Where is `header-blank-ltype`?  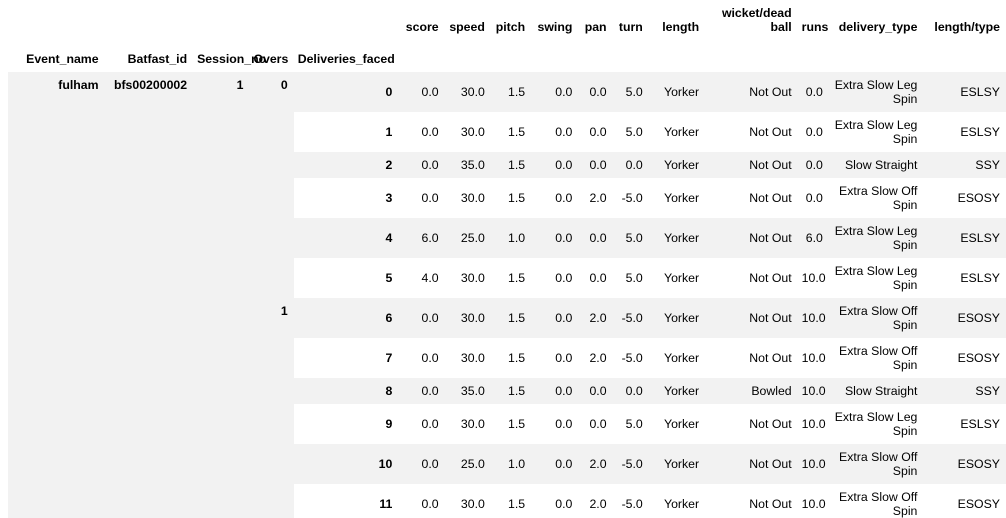 header-blank-ltype is located at coordinates (964, 55).